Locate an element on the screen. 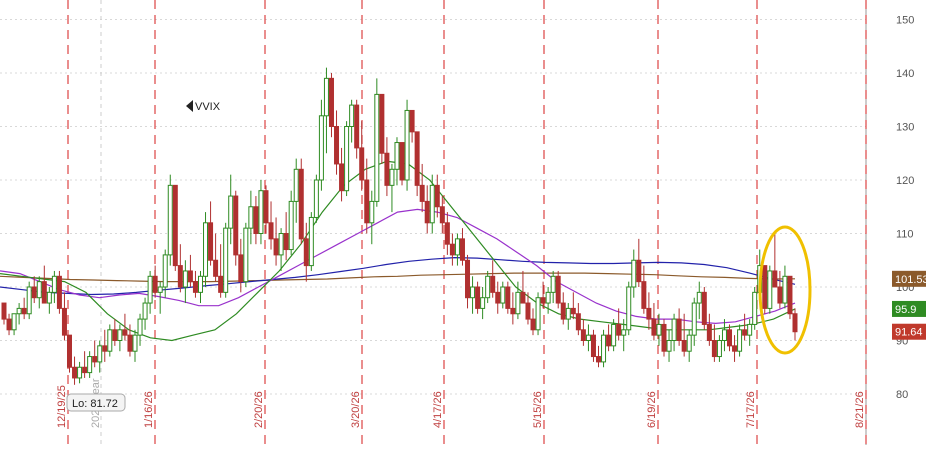  x-tick-label: 8/21/26 is located at coordinates (860, 409).